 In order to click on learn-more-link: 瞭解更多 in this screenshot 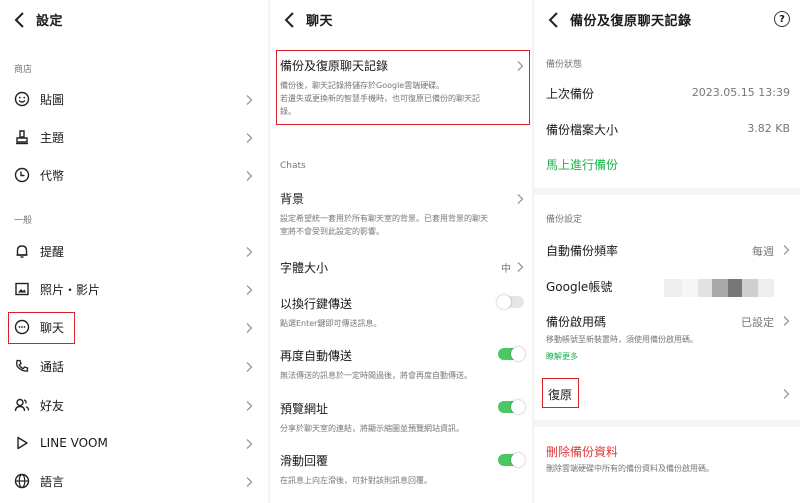, I will do `click(562, 356)`.